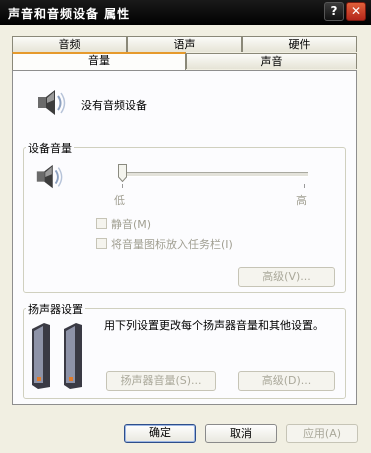  I want to click on tab-volume: 音量, so click(99, 61).